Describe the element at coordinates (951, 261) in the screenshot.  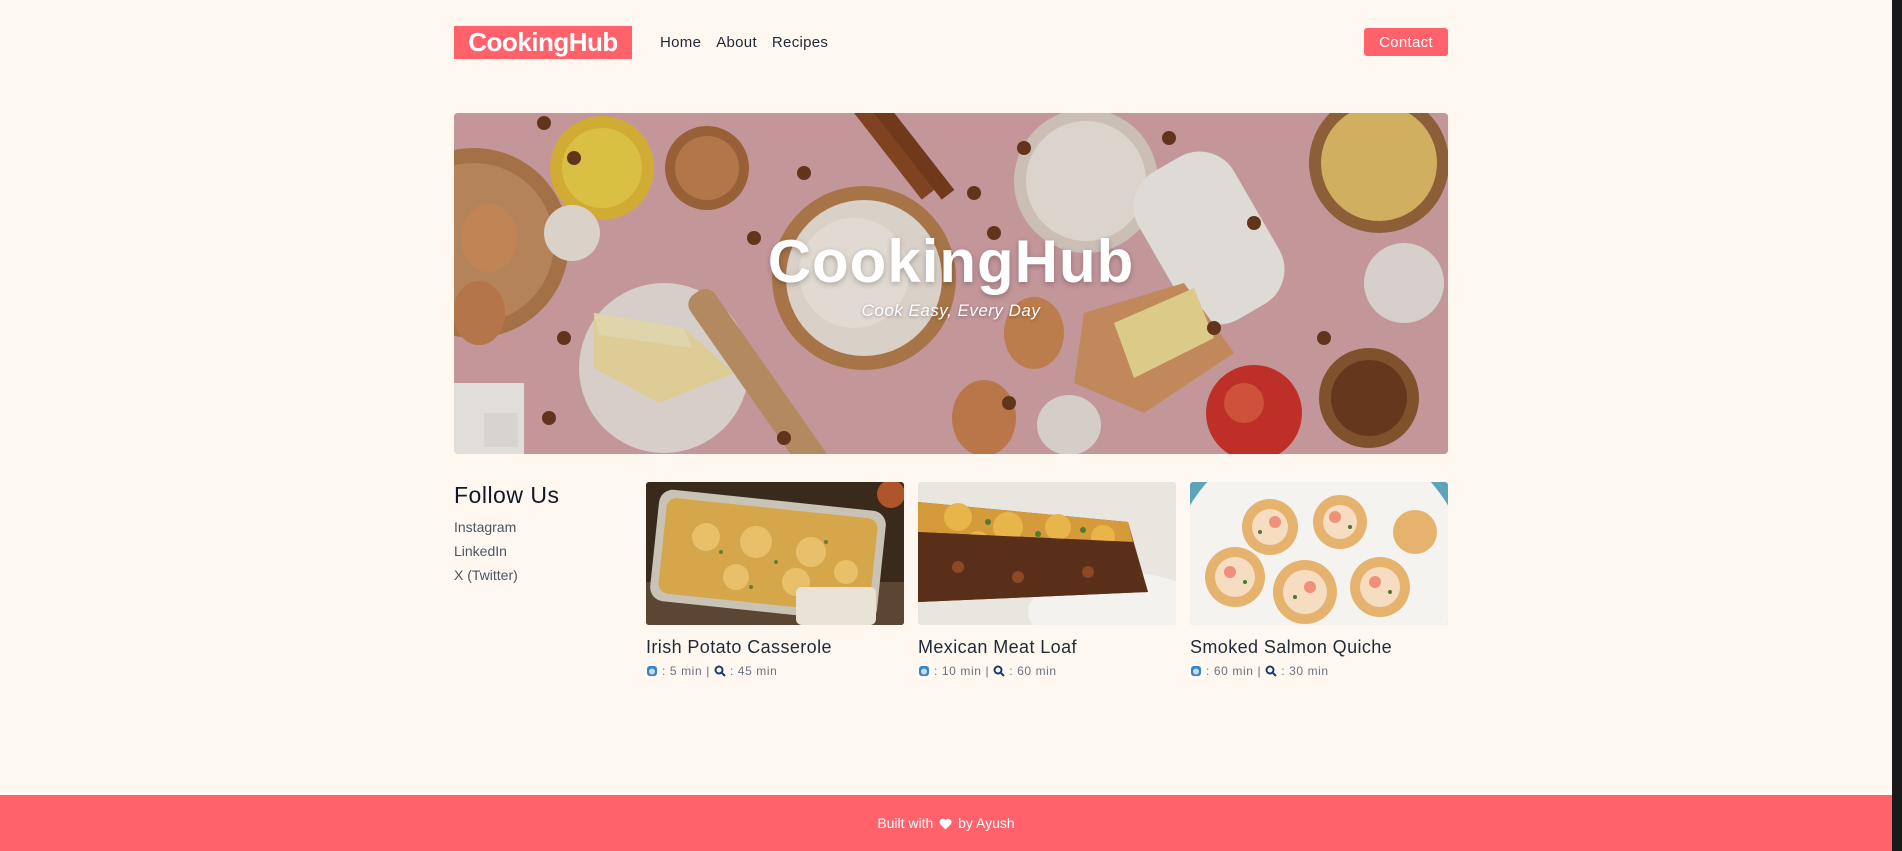
I see `hero-title: CookingHub` at that location.